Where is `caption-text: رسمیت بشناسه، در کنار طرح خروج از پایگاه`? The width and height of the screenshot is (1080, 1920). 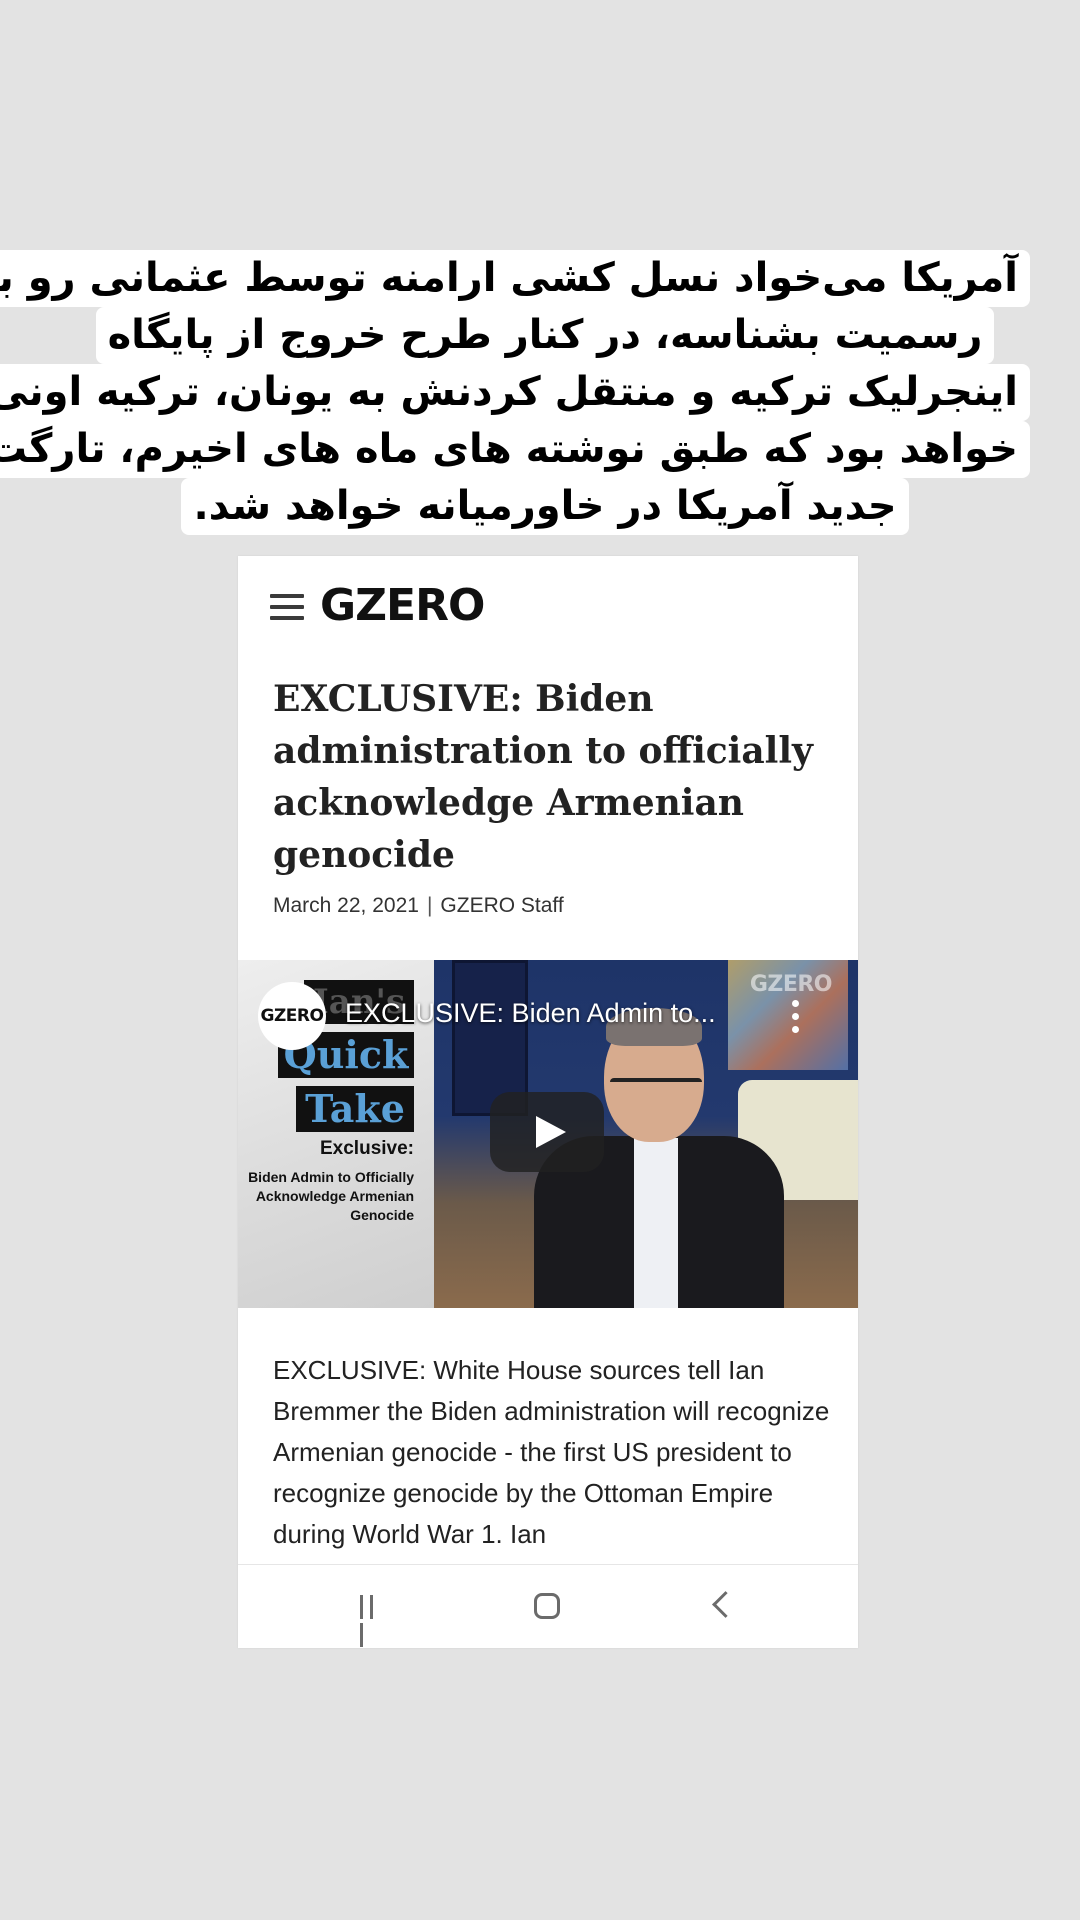 caption-text: رسمیت بشناسه، در کنار طرح خروج از پایگاه is located at coordinates (545, 335).